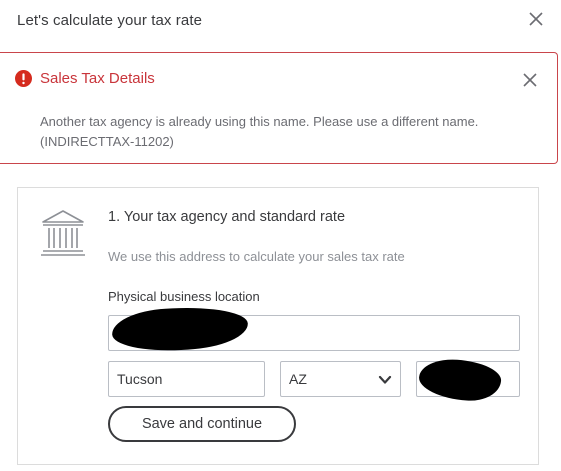  I want to click on chevron-down-icon, so click(385, 379).